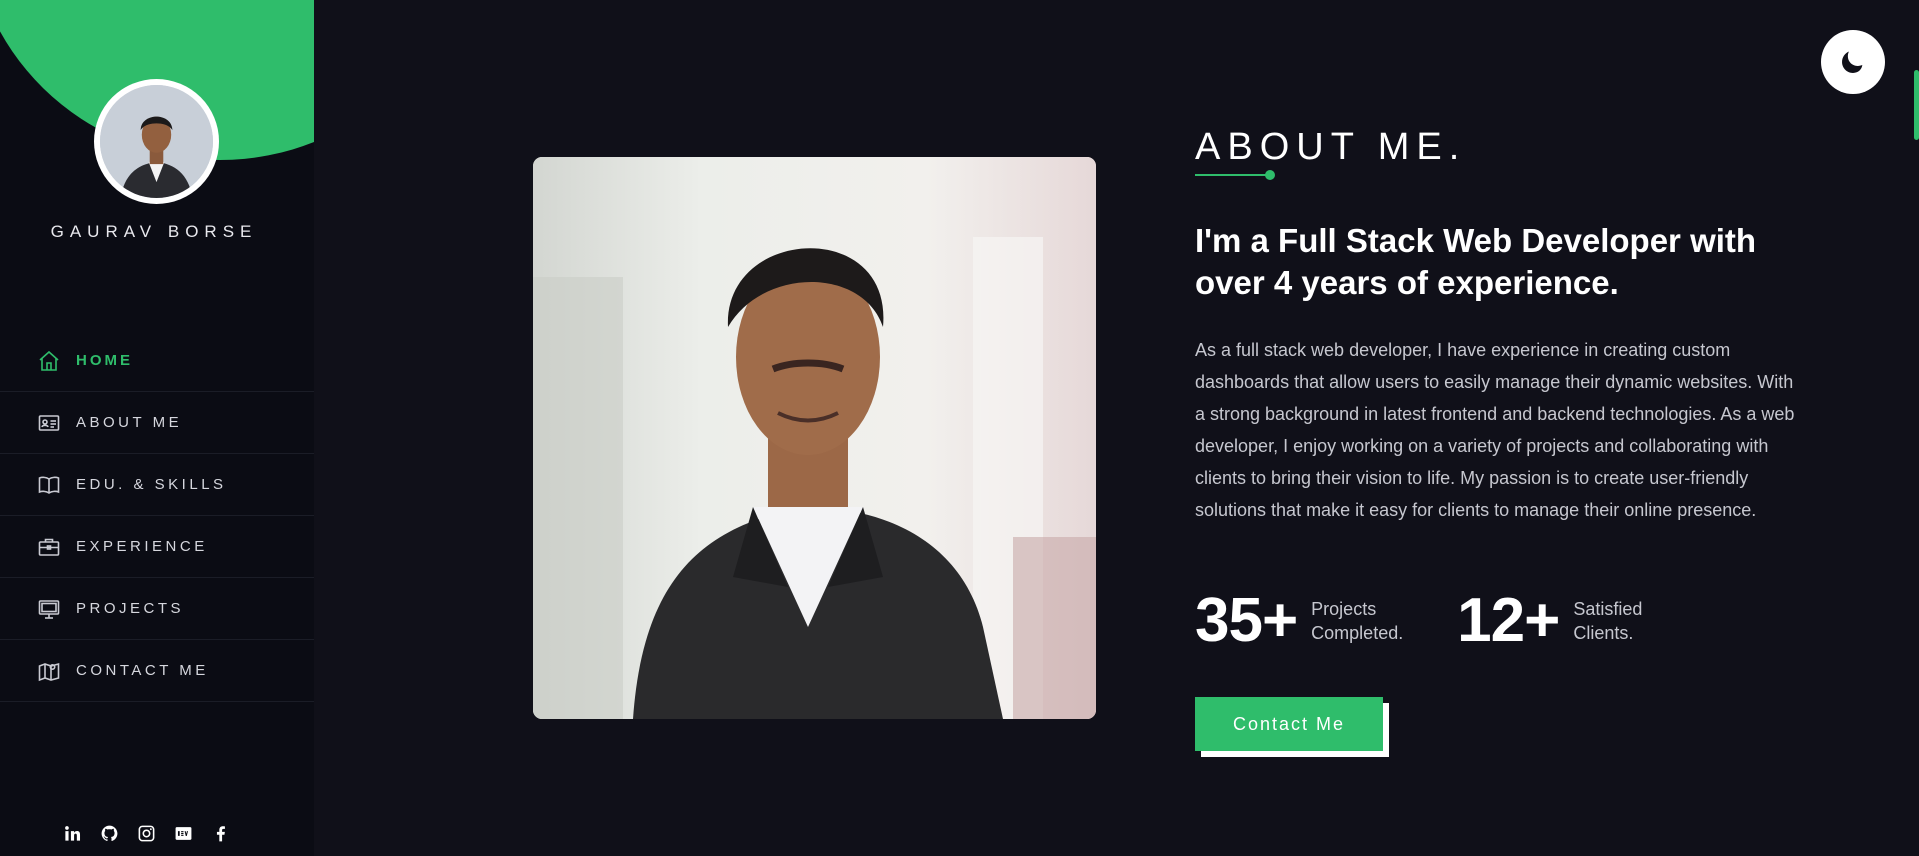 This screenshot has width=1919, height=856. What do you see at coordinates (1331, 147) in the screenshot?
I see `section-title: ABOUT ME.` at bounding box center [1331, 147].